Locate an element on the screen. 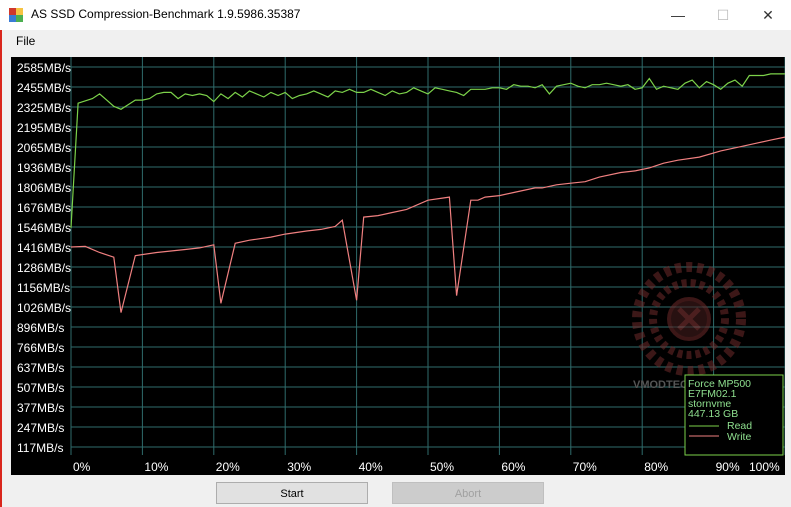  y-tick-label: 247MB/s is located at coordinates (40, 428).